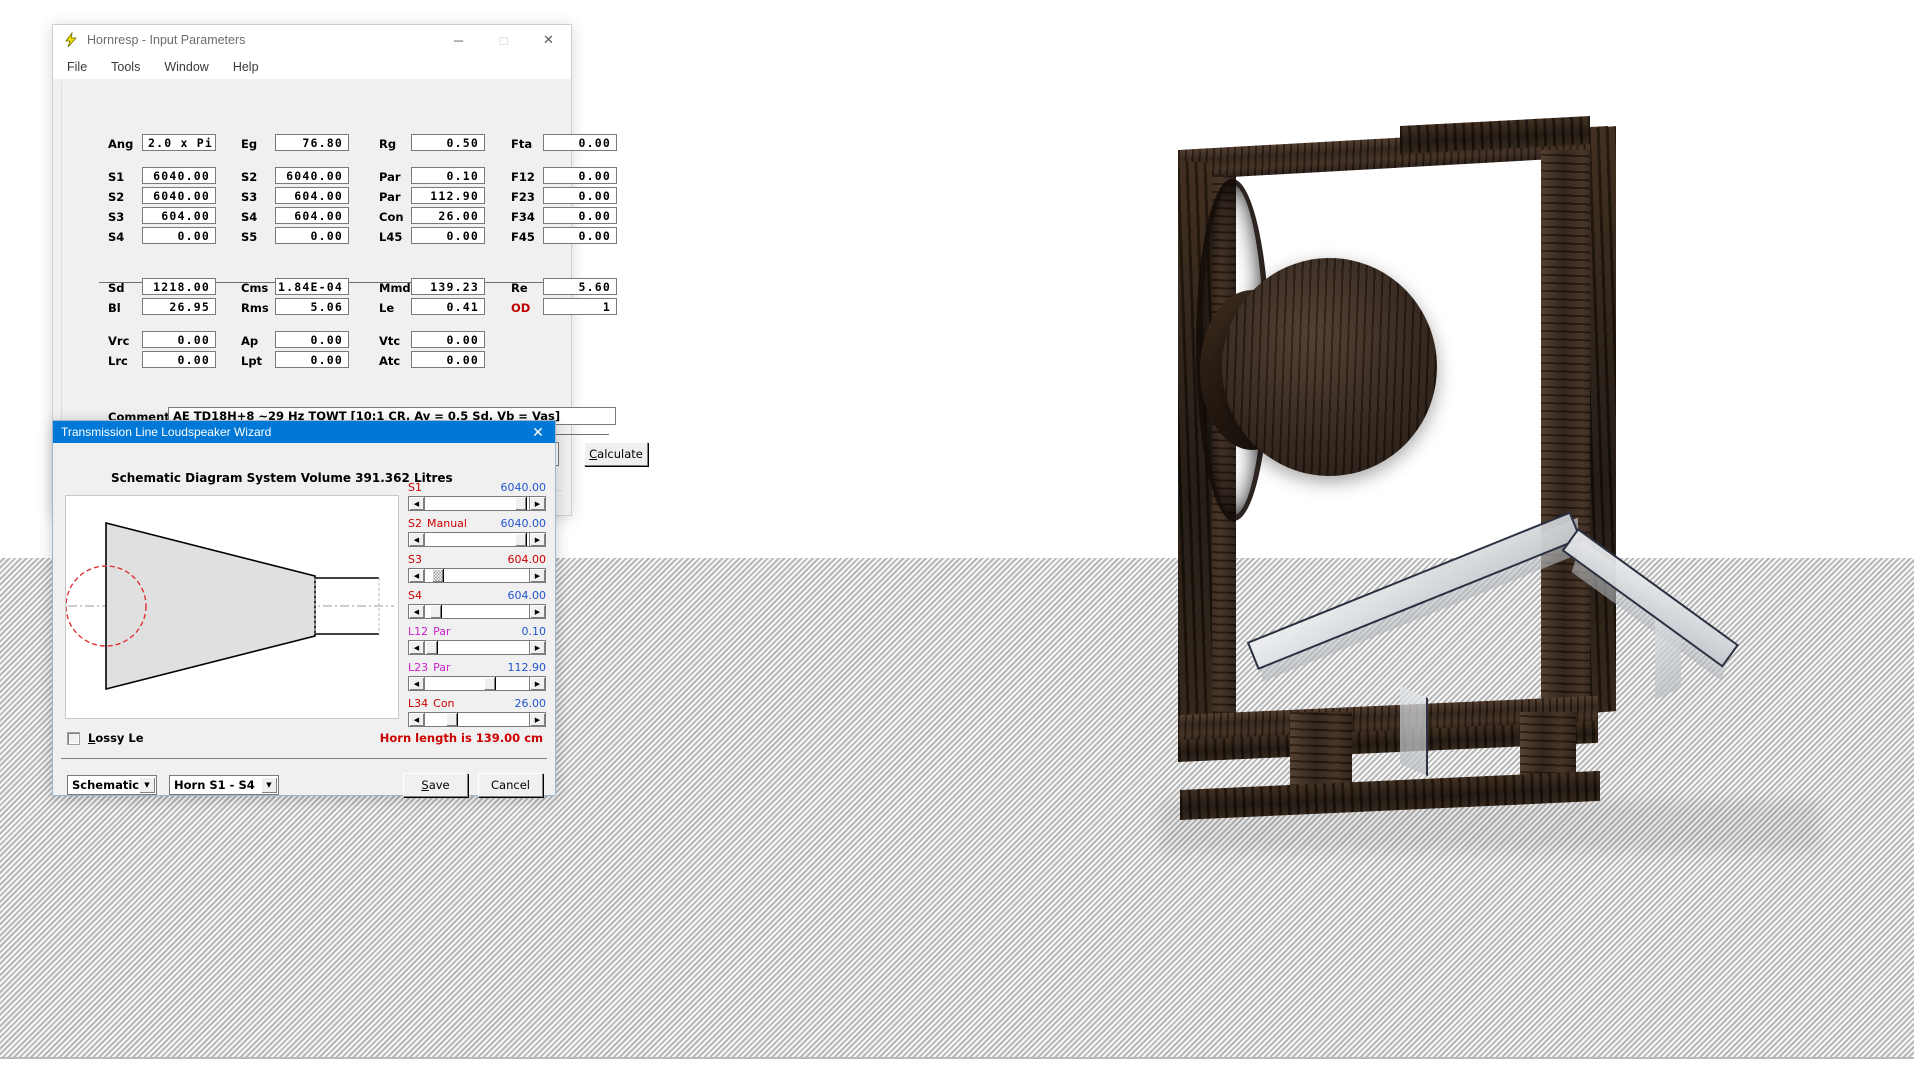  Describe the element at coordinates (521, 539) in the screenshot. I see `slider-thumb-s2` at that location.